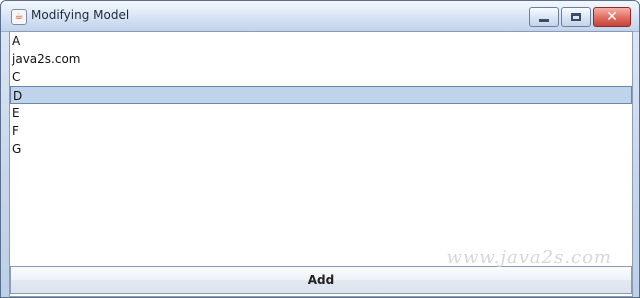 The height and width of the screenshot is (298, 640). Describe the element at coordinates (321, 77) in the screenshot. I see `list-item: C` at that location.